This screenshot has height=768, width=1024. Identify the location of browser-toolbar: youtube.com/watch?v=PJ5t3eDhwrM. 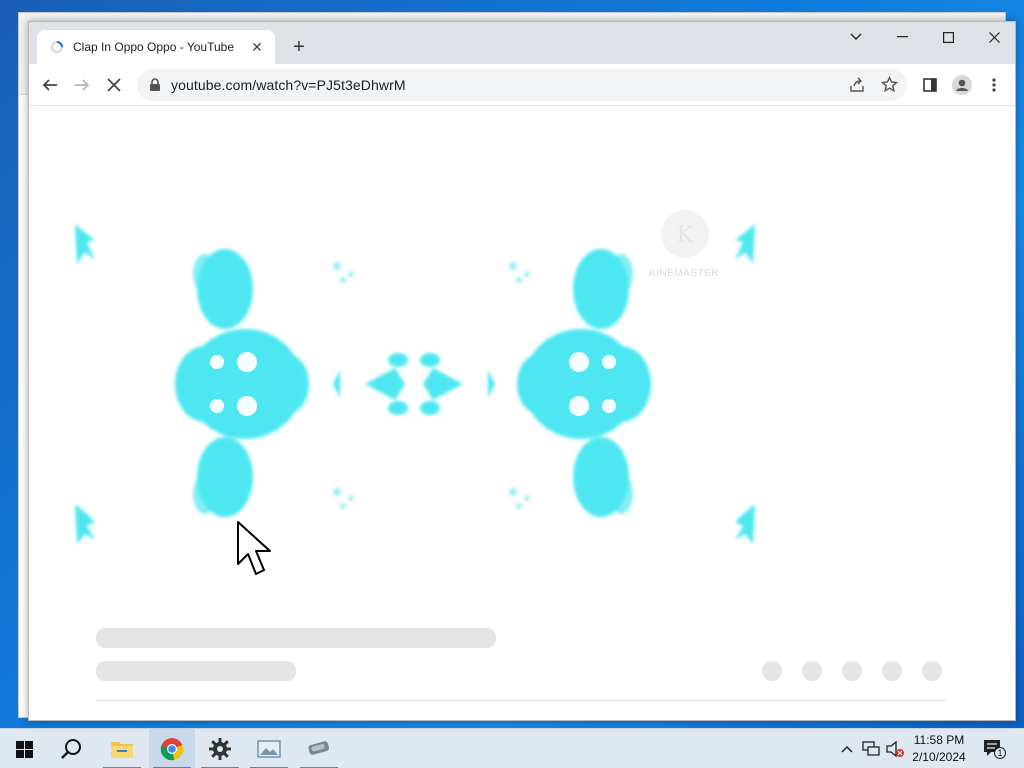
(522, 85).